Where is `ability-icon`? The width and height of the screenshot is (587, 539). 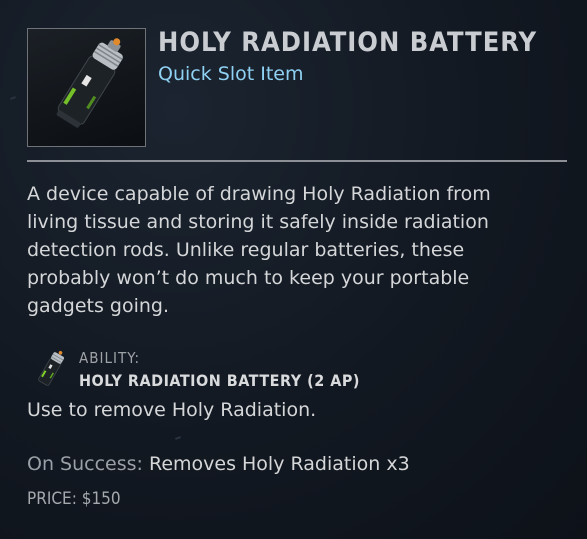
ability-icon is located at coordinates (50, 370).